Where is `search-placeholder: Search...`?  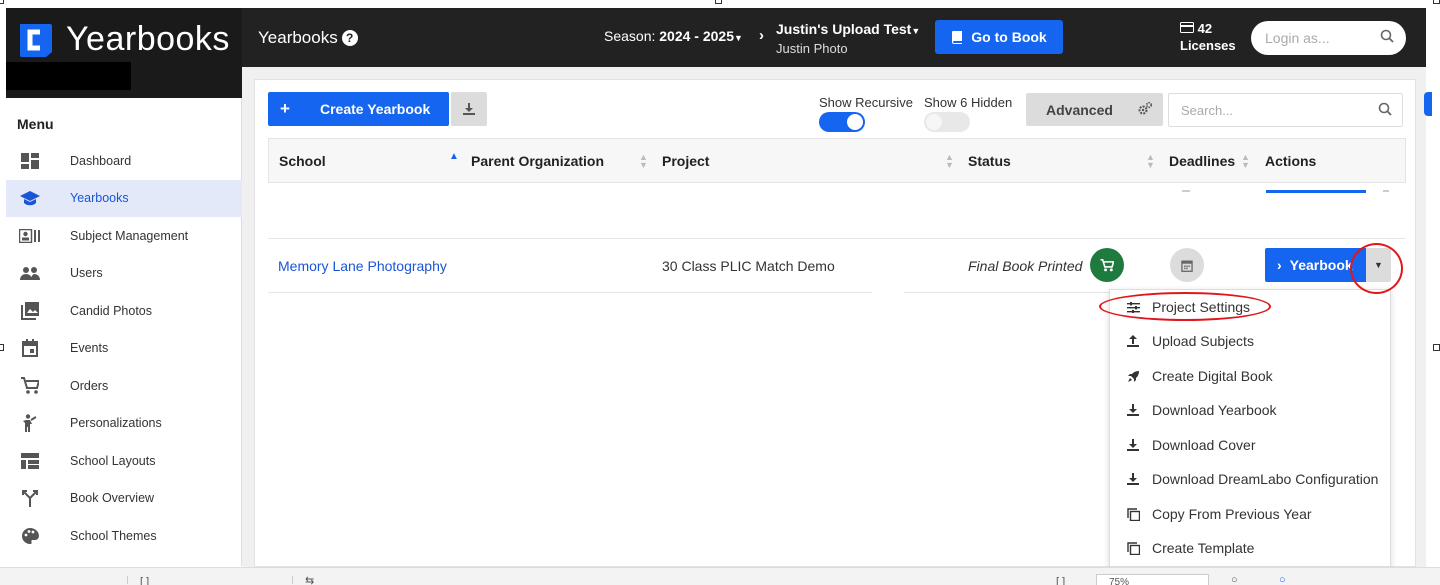 search-placeholder: Search... is located at coordinates (1207, 110).